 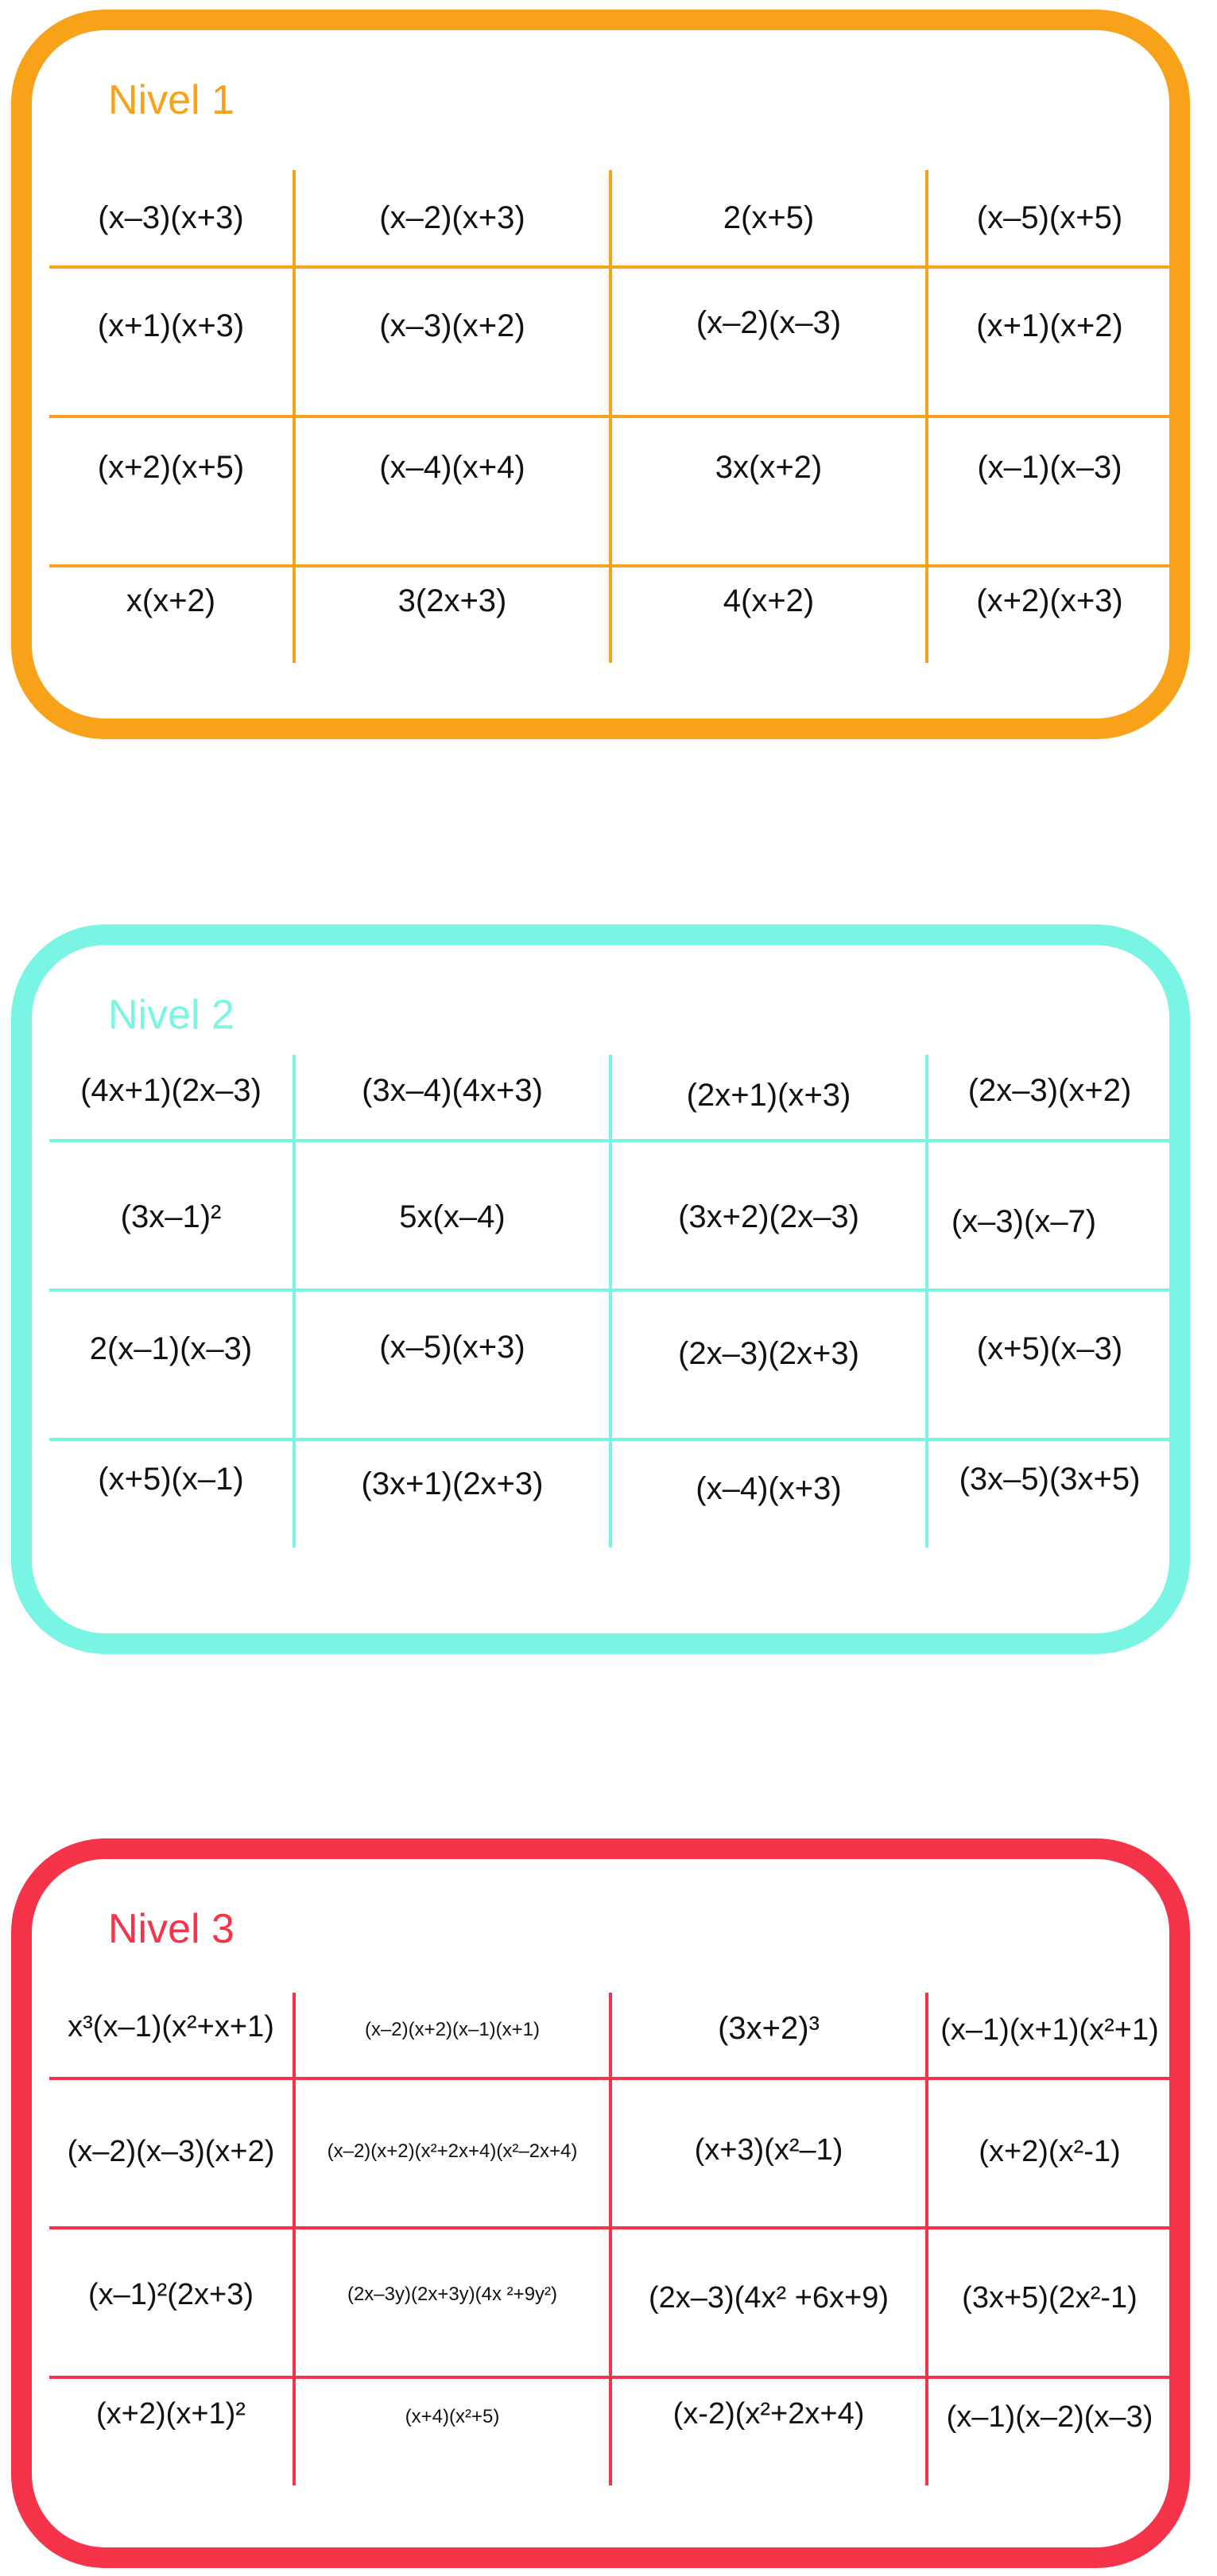 I want to click on expression-cell: (x+4)(x²+5), so click(x=452, y=2416).